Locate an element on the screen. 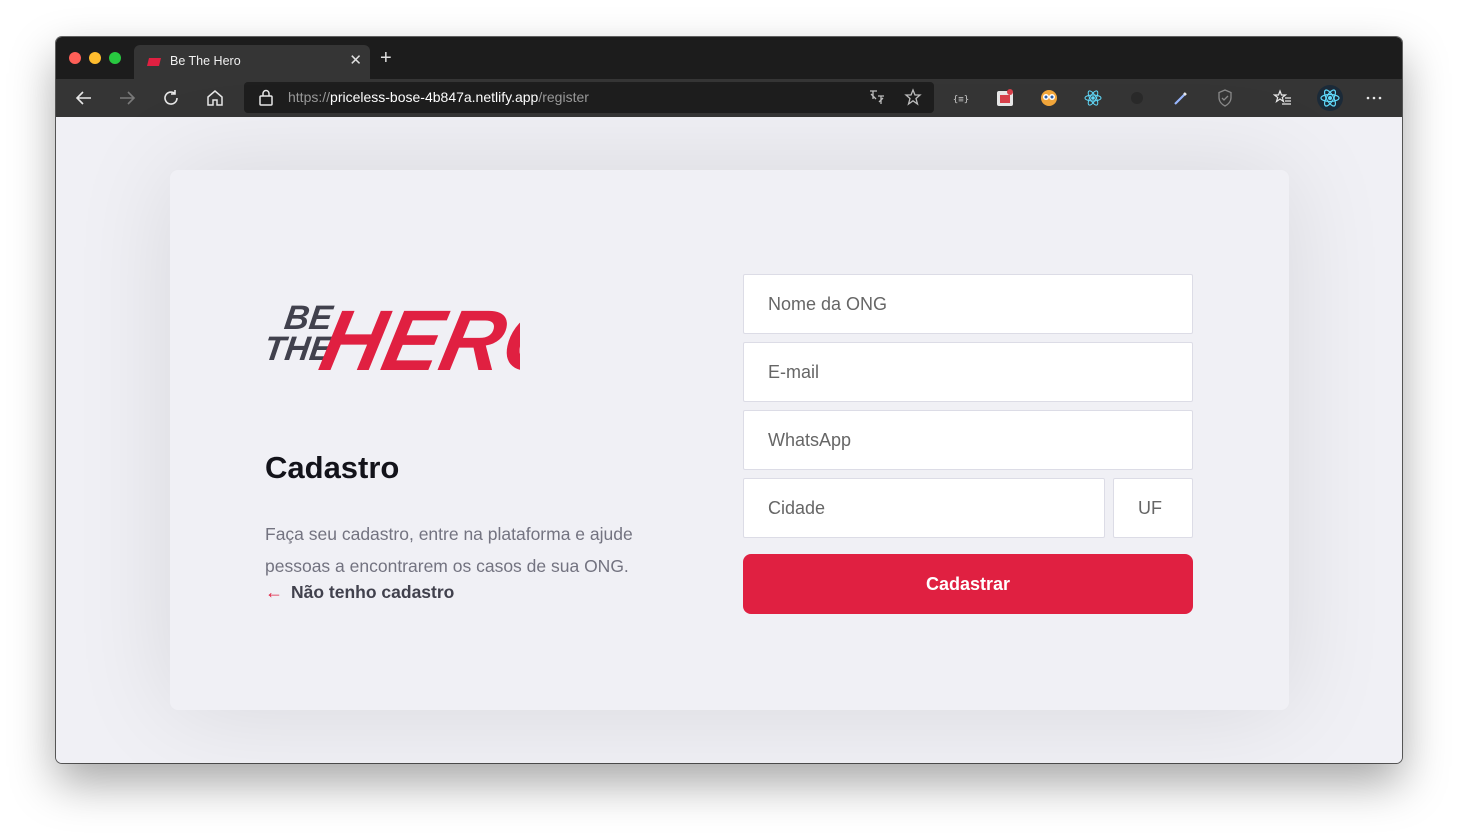  profile-icon is located at coordinates (1330, 98).